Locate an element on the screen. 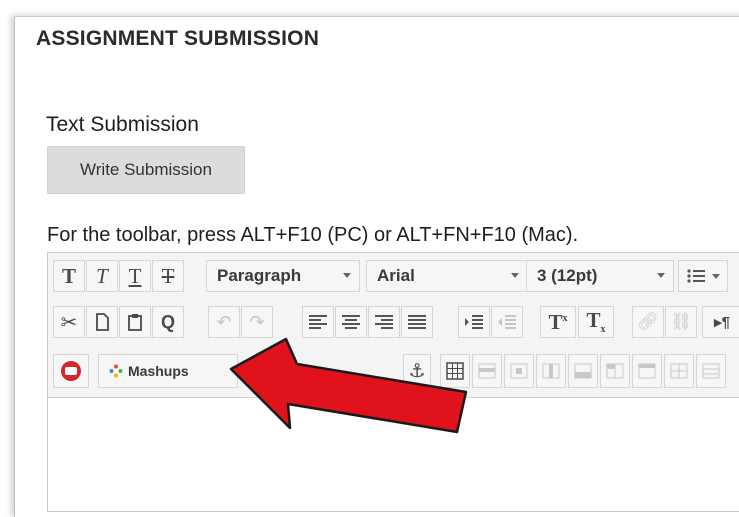 This screenshot has height=517, width=739. paragraph-icon: ▸¶ is located at coordinates (722, 322).